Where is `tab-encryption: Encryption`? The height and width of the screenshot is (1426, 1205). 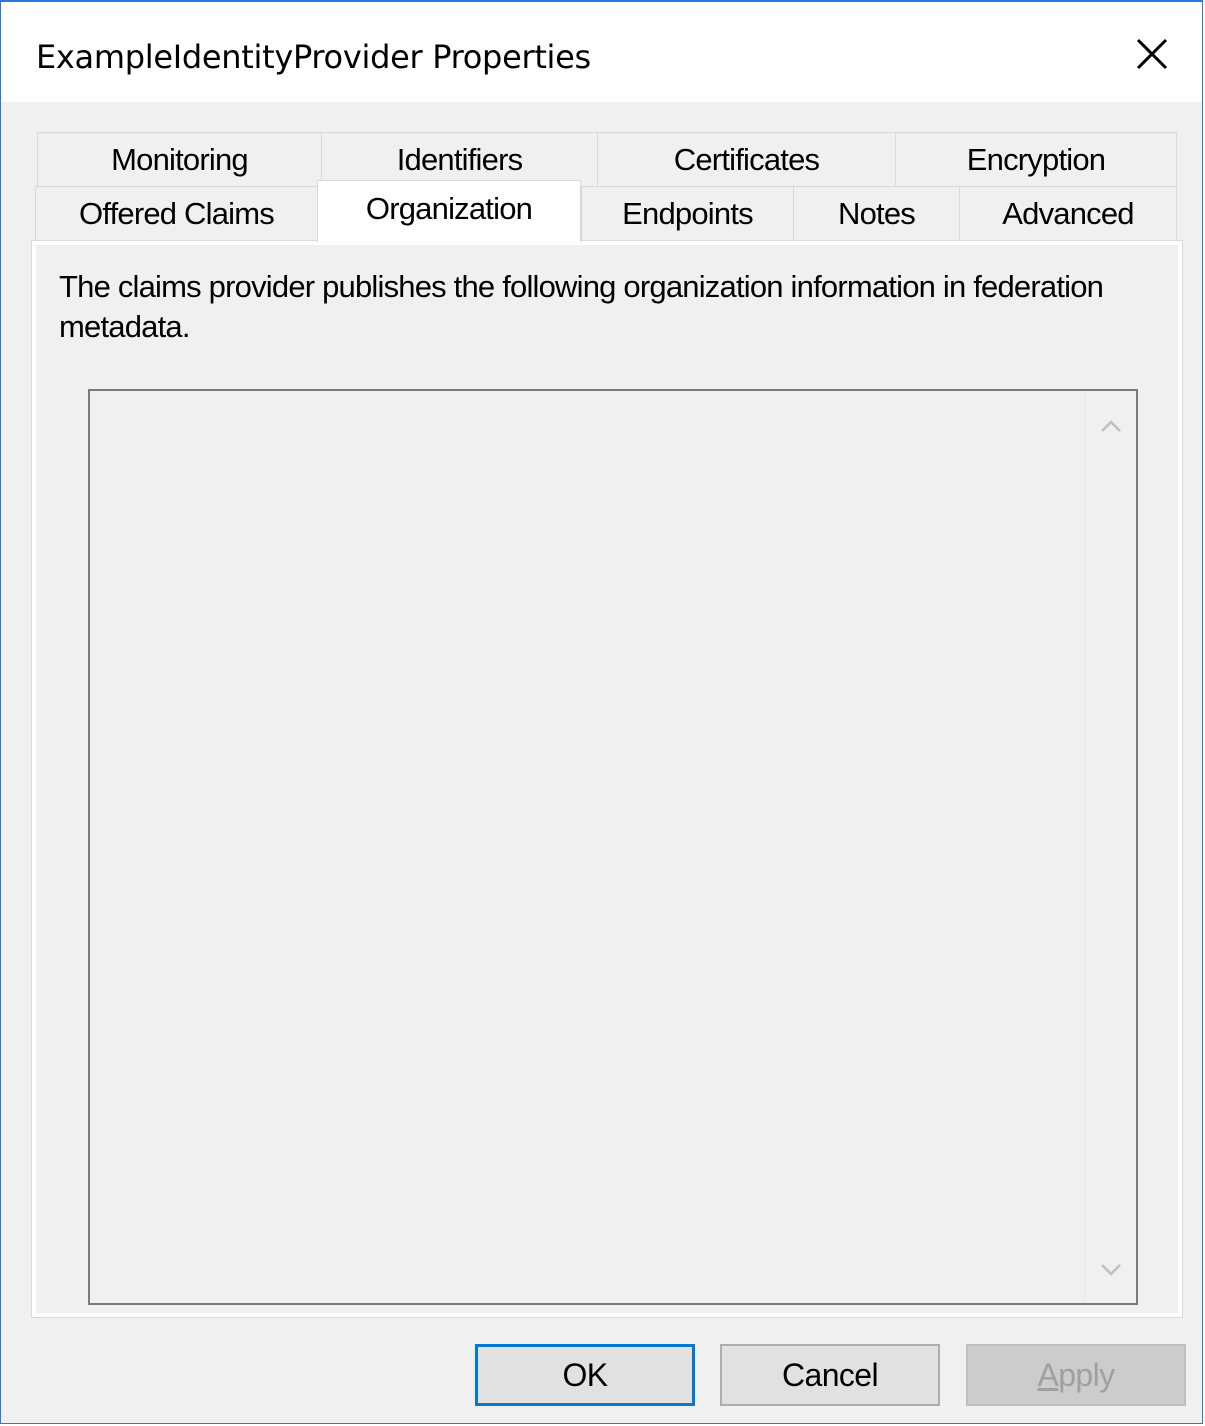 tab-encryption: Encryption is located at coordinates (1036, 159).